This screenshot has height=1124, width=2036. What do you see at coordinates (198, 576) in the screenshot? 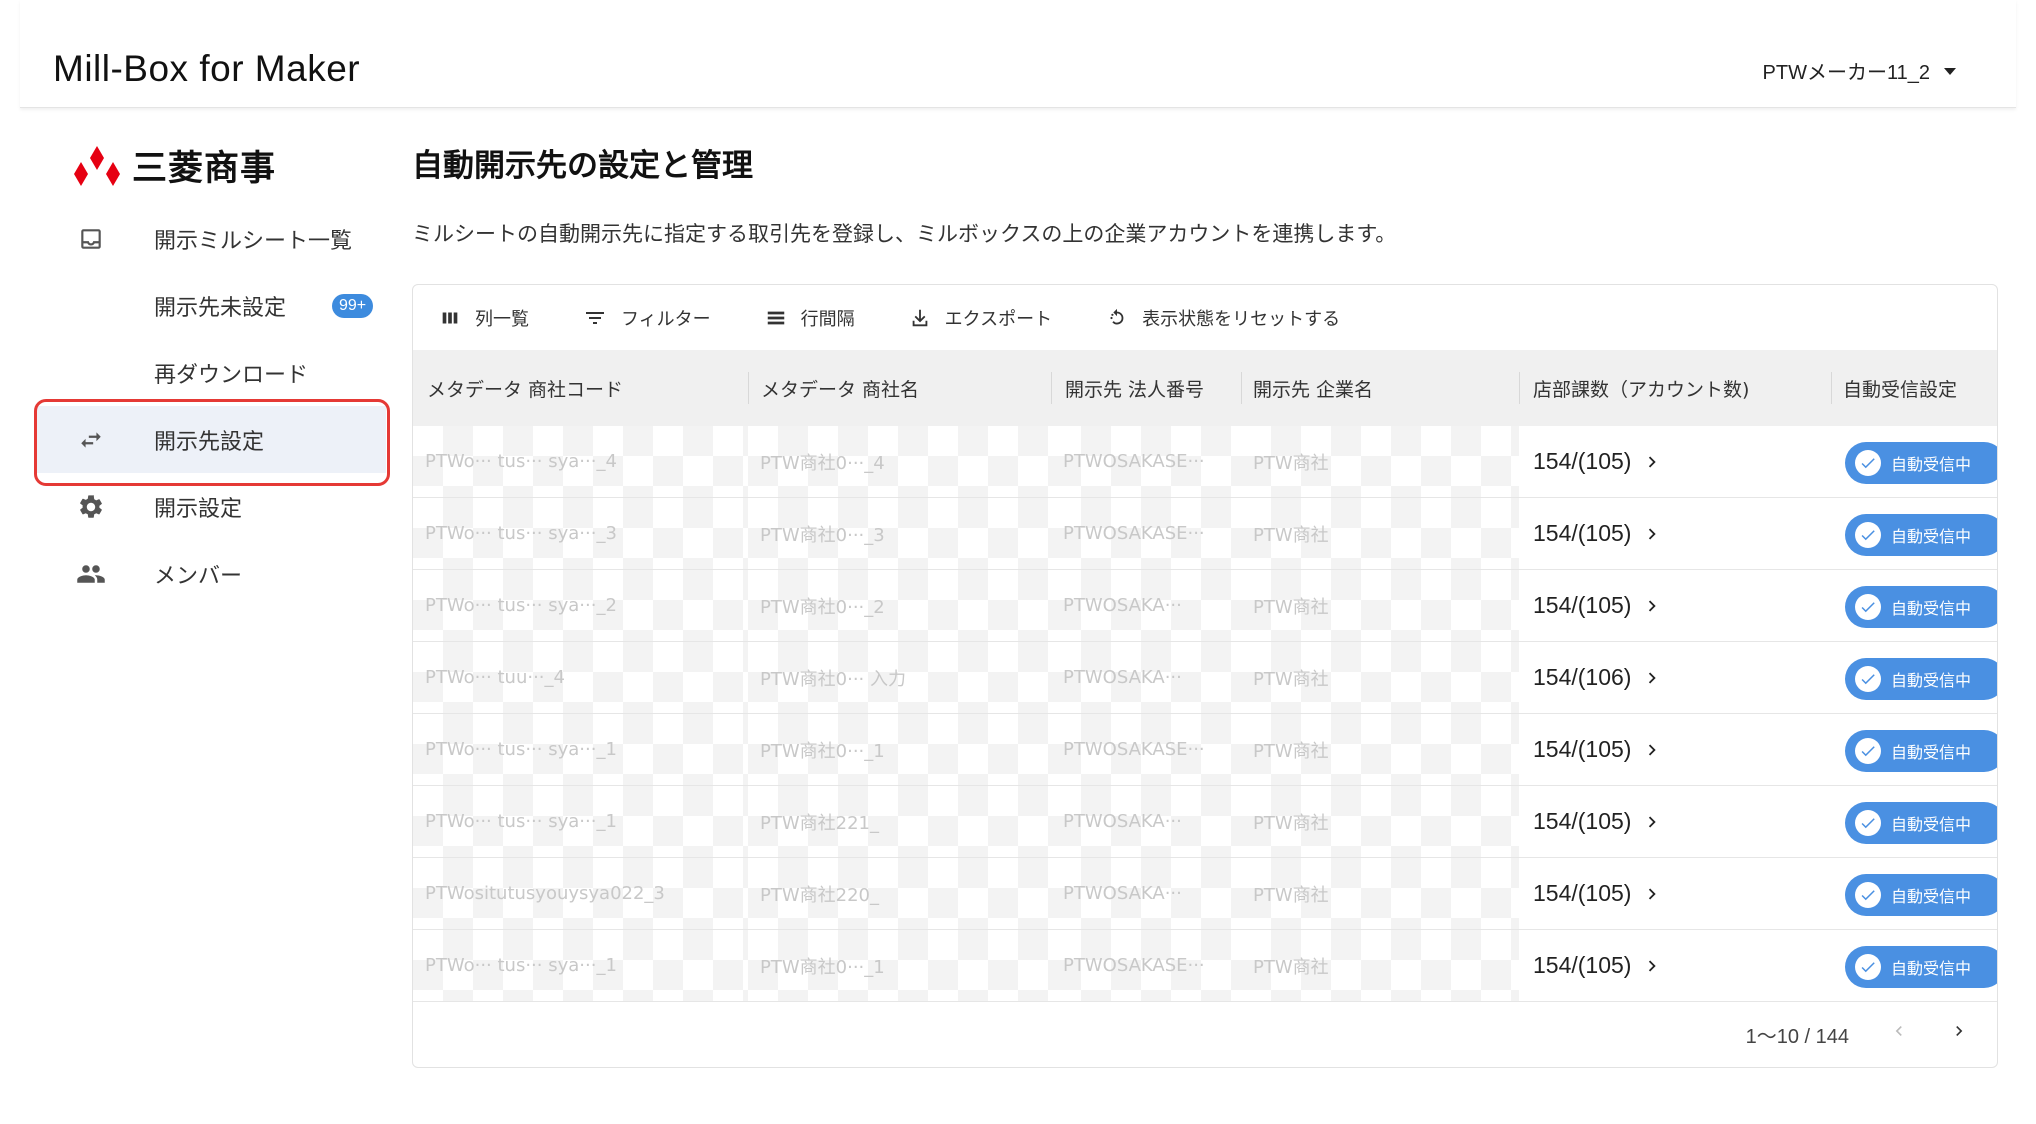
I see `sidebar-item-label: メンバー` at bounding box center [198, 576].